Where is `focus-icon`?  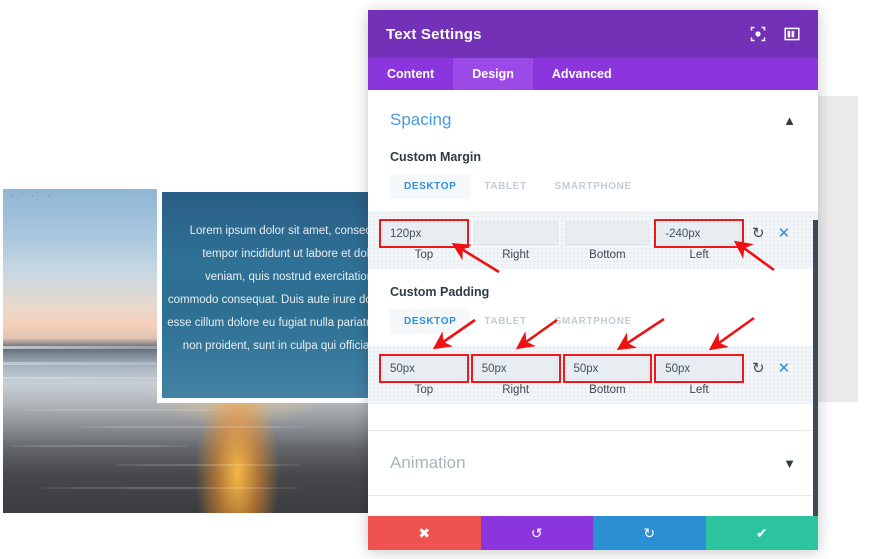 focus-icon is located at coordinates (758, 34).